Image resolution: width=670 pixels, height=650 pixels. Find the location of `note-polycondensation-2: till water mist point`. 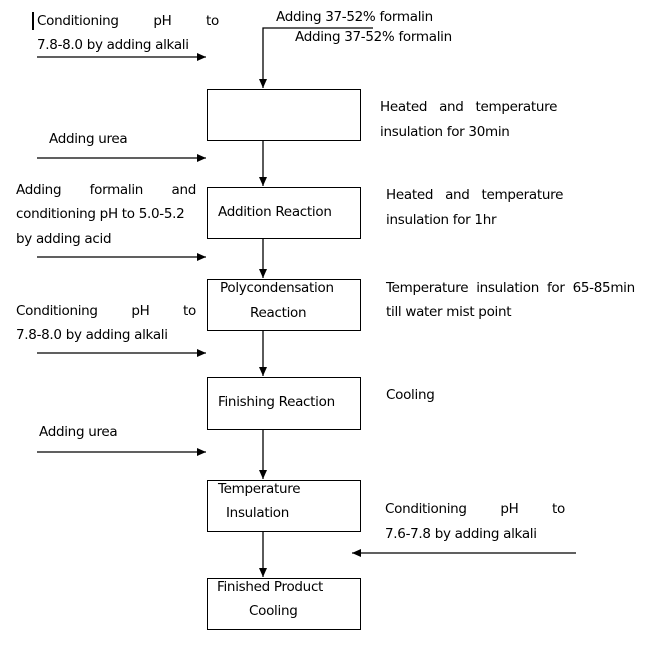

note-polycondensation-2: till water mist point is located at coordinates (449, 312).